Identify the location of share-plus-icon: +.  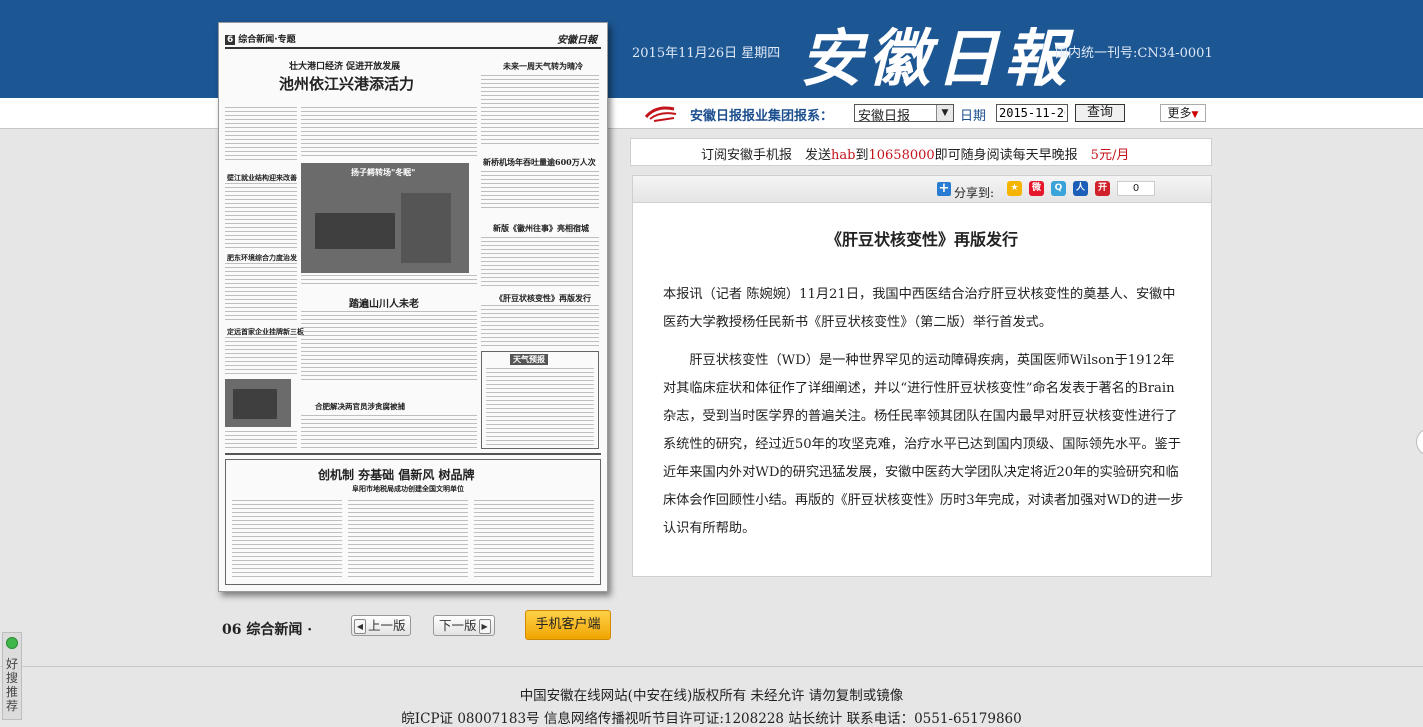
(944, 189).